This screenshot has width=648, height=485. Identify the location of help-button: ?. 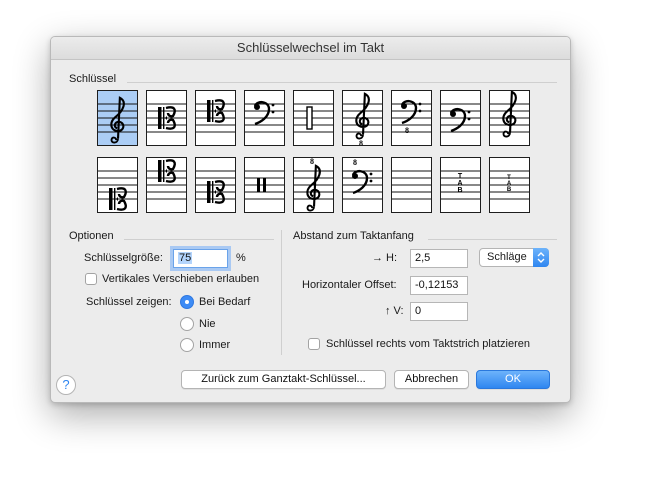
(66, 385).